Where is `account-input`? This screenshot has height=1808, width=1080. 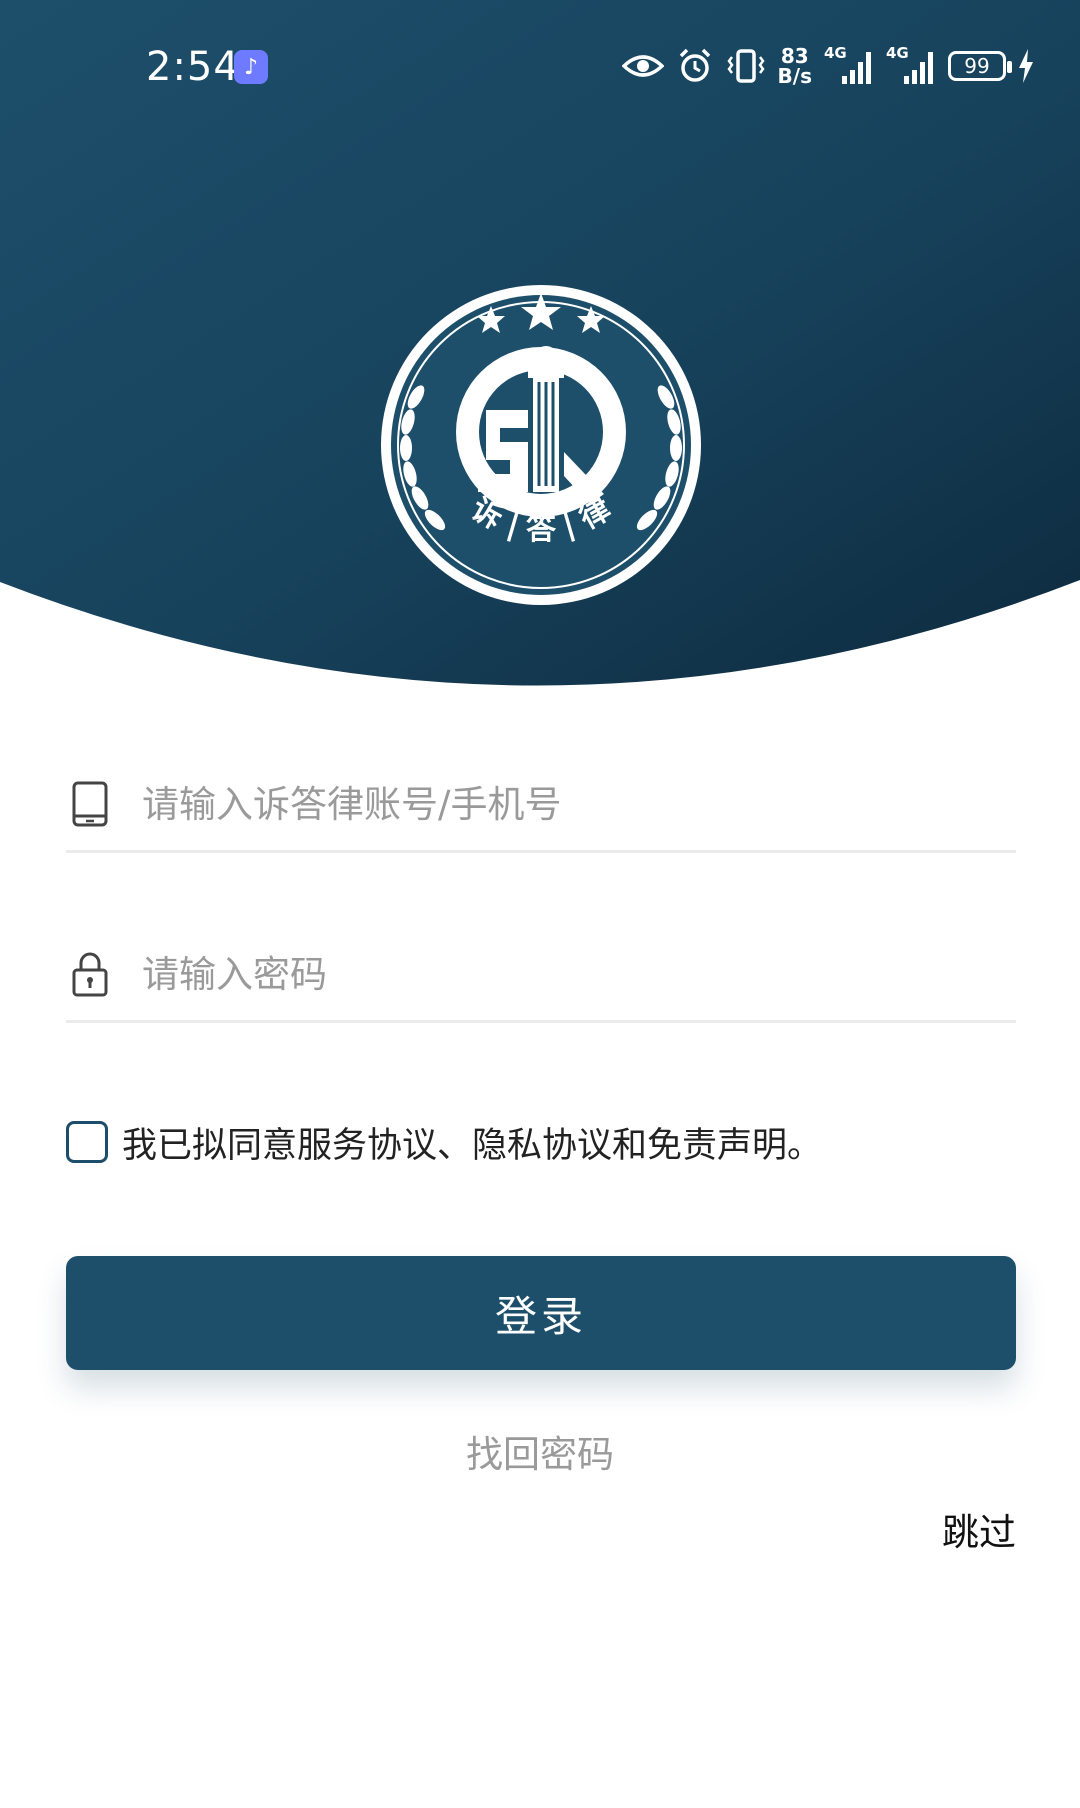 account-input is located at coordinates (572, 804).